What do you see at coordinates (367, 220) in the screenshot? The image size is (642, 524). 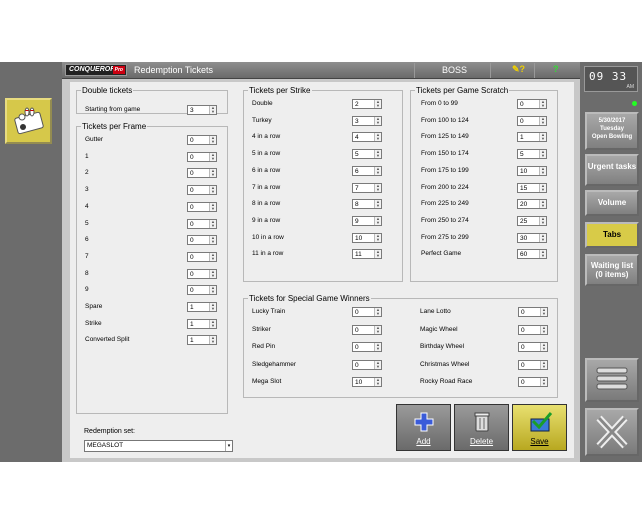 I see `strike-row-spinner: 9 ▲ ▼` at bounding box center [367, 220].